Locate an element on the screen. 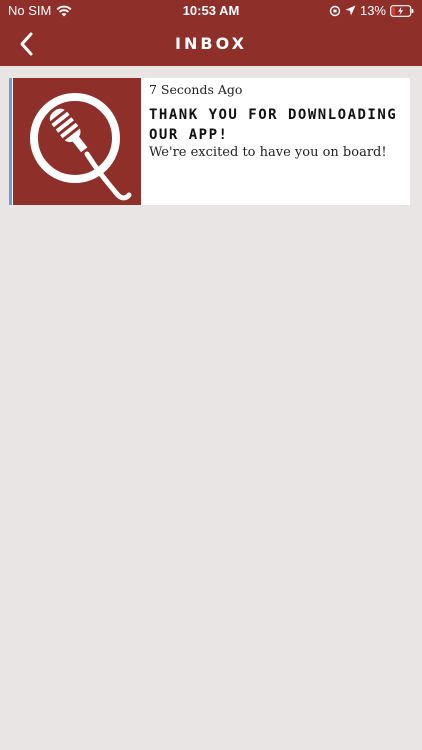 This screenshot has height=750, width=422. message-title: THANK YOU FOR DOWNLOADING OUR APP! is located at coordinates (273, 125).